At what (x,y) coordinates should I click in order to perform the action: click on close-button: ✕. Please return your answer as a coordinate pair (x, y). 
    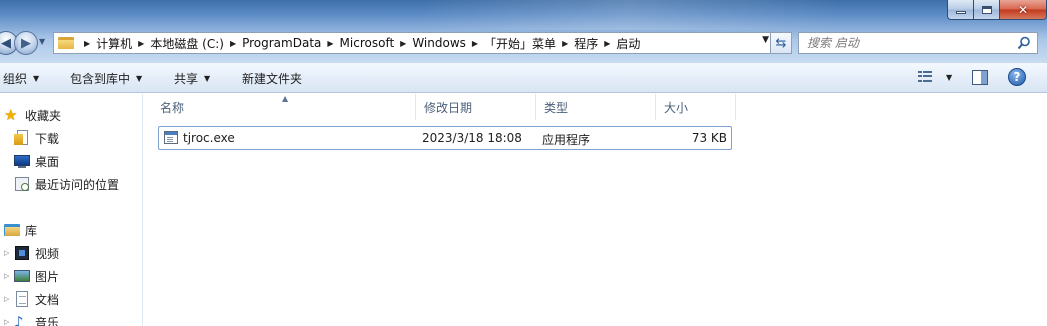
    Looking at the image, I should click on (1023, 10).